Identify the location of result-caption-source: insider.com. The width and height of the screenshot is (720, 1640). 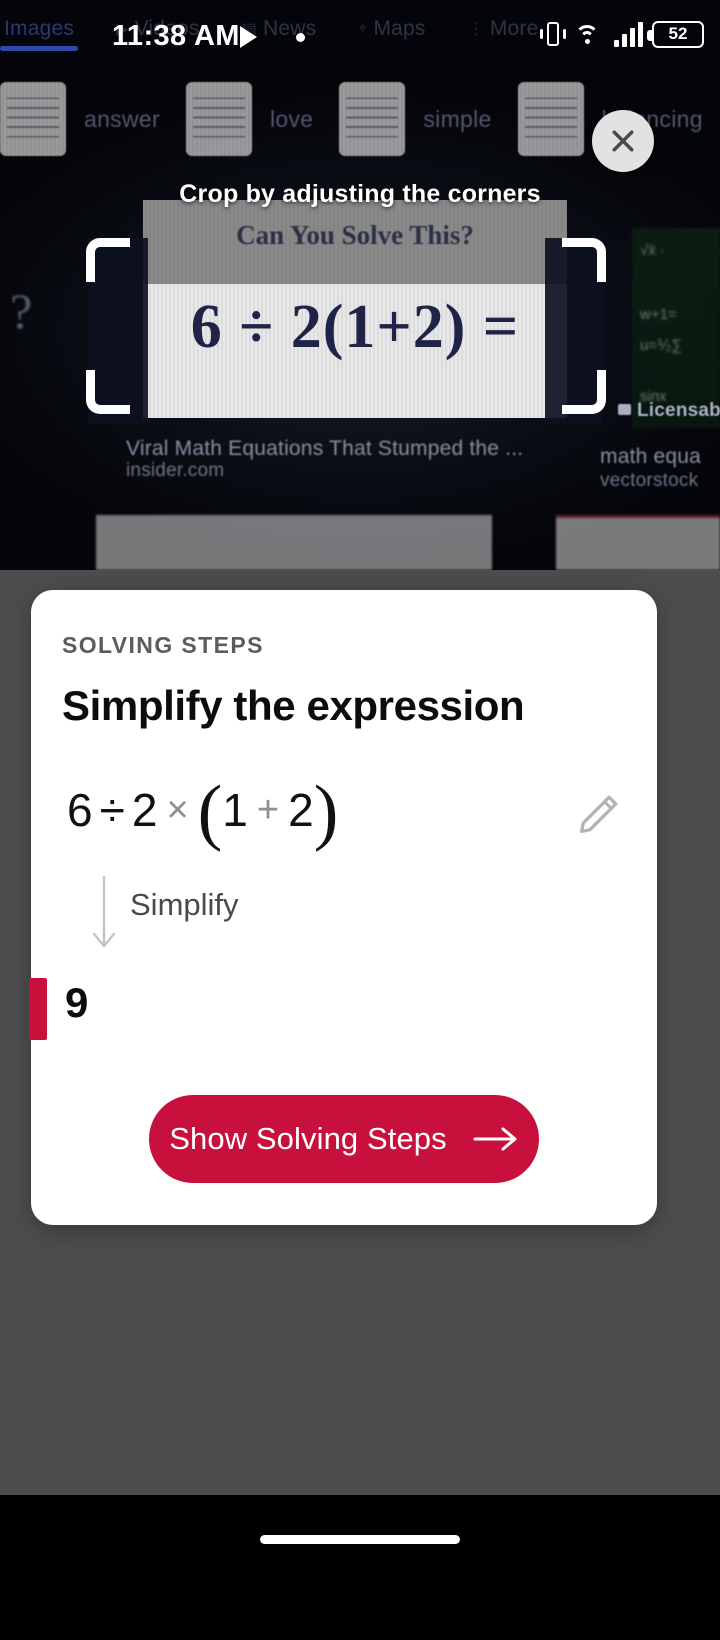
(175, 470).